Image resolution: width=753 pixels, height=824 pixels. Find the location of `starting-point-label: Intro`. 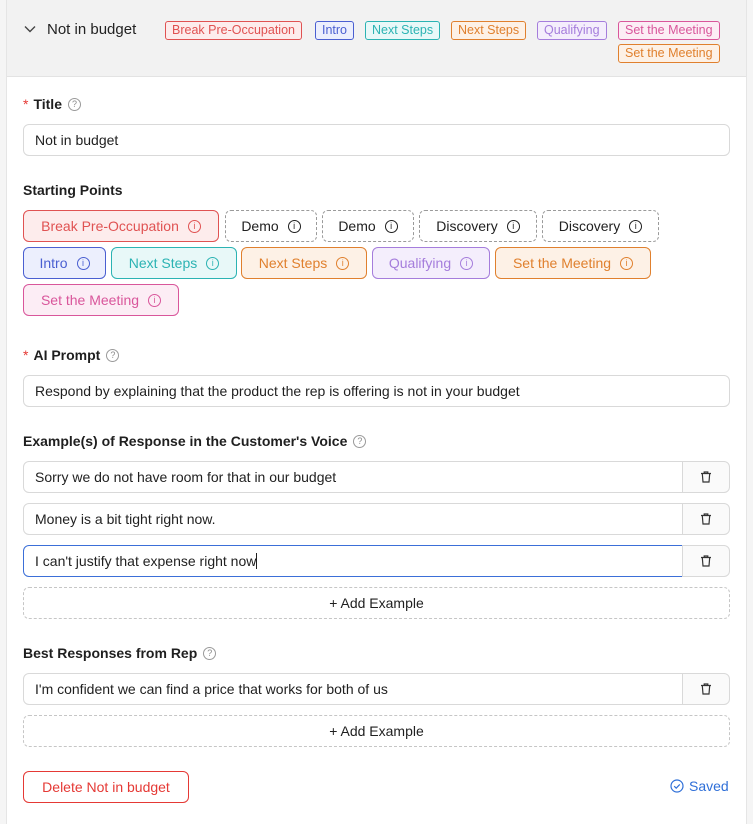

starting-point-label: Intro is located at coordinates (53, 263).